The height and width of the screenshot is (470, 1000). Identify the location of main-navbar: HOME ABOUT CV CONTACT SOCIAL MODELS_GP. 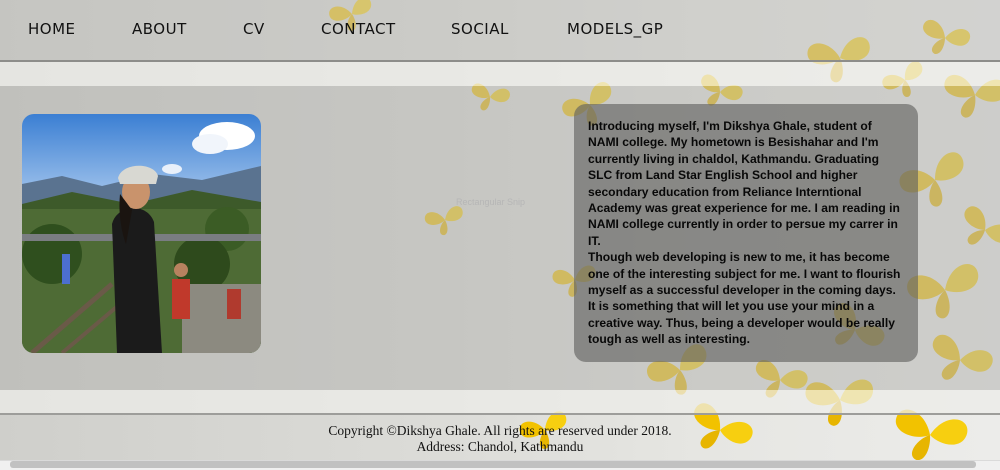
(500, 31).